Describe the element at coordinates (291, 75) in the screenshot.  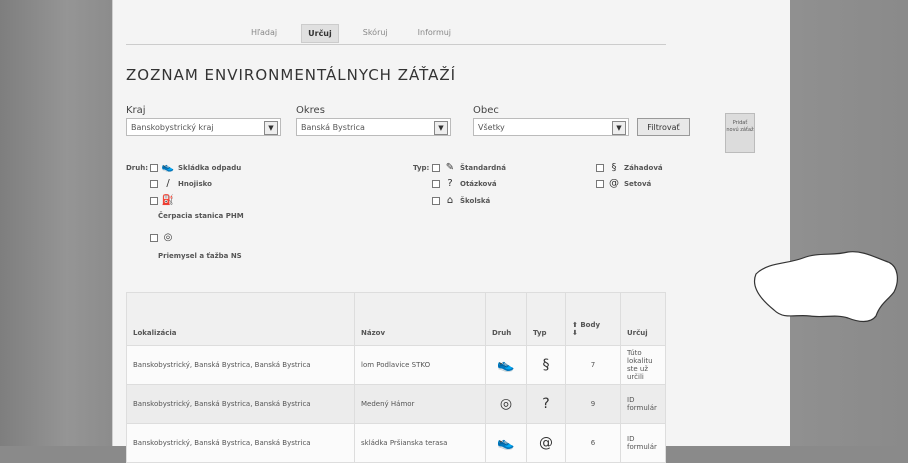
I see `page-title: ZOZNAM ENVIRONMENTÁLNYCH ZÁŤAŽÍ` at that location.